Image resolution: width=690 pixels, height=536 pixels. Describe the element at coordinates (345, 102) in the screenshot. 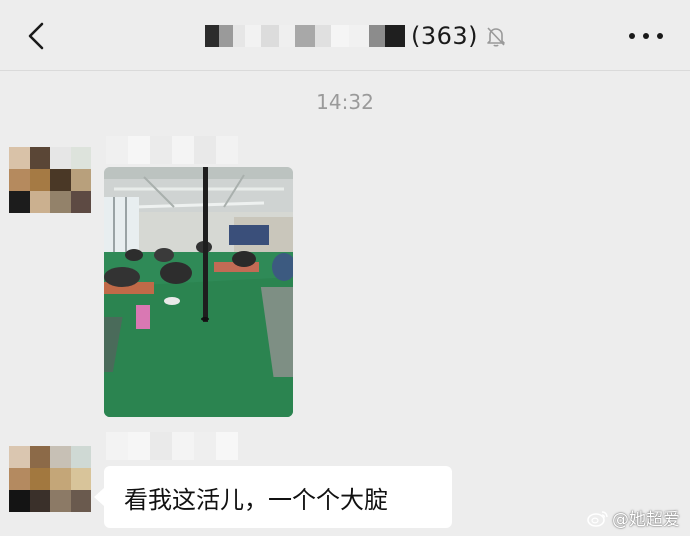

I see `message-timestamp: 14:32` at that location.